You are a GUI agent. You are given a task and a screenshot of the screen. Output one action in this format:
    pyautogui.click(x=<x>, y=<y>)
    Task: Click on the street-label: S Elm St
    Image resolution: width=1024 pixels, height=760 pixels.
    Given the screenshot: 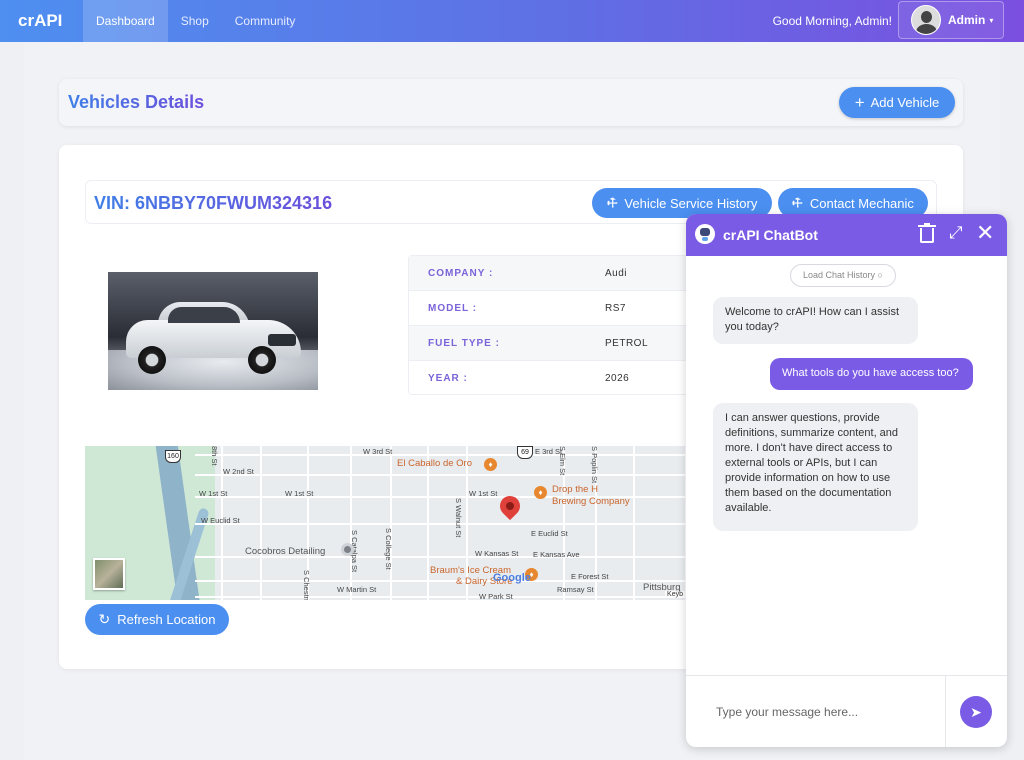 What is the action you would take?
    pyautogui.click(x=562, y=461)
    